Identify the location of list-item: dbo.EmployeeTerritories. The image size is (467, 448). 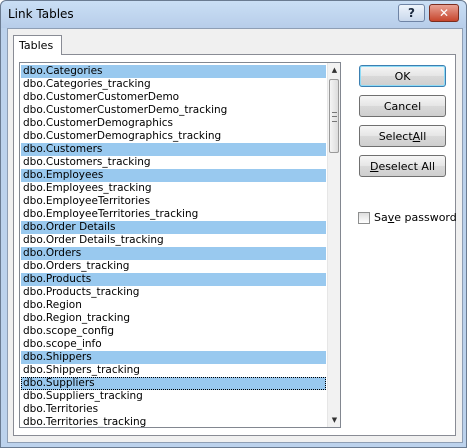
(173, 201).